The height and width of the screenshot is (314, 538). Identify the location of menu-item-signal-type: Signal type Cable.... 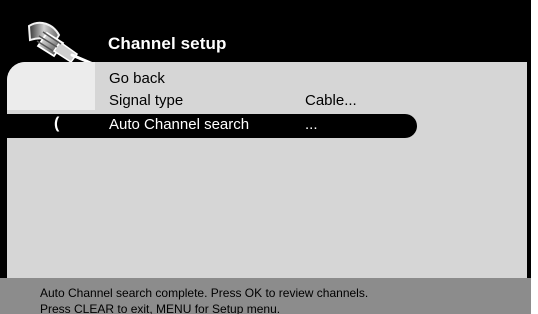
(265, 102).